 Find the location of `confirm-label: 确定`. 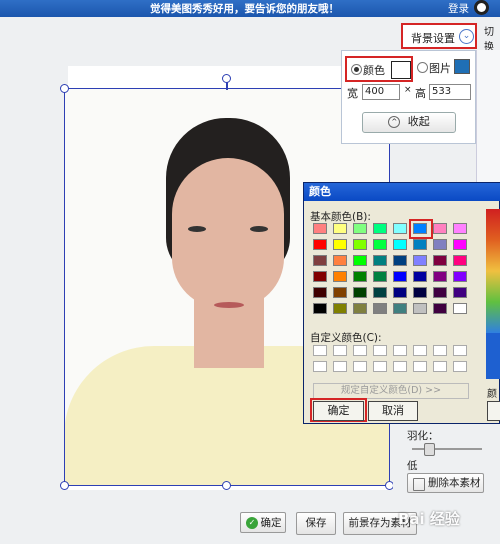

confirm-label: 确定 is located at coordinates (271, 523).